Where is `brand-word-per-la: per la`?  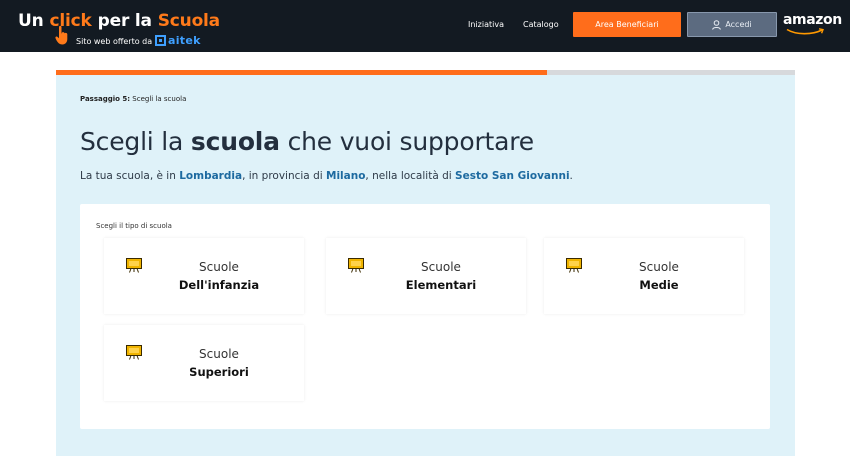
brand-word-per-la: per la is located at coordinates (124, 21).